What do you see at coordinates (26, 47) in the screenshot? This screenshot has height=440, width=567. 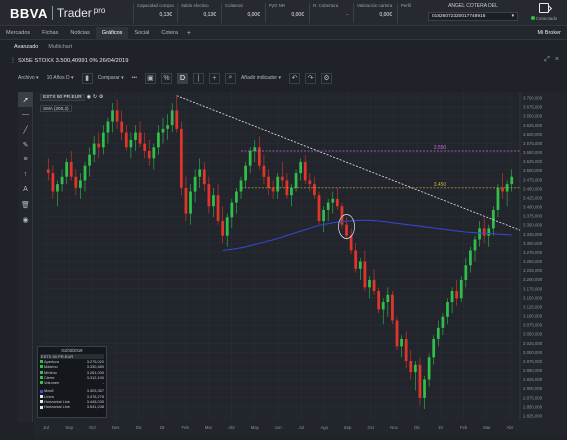 I see `subnav-tab: Avanzado` at bounding box center [26, 47].